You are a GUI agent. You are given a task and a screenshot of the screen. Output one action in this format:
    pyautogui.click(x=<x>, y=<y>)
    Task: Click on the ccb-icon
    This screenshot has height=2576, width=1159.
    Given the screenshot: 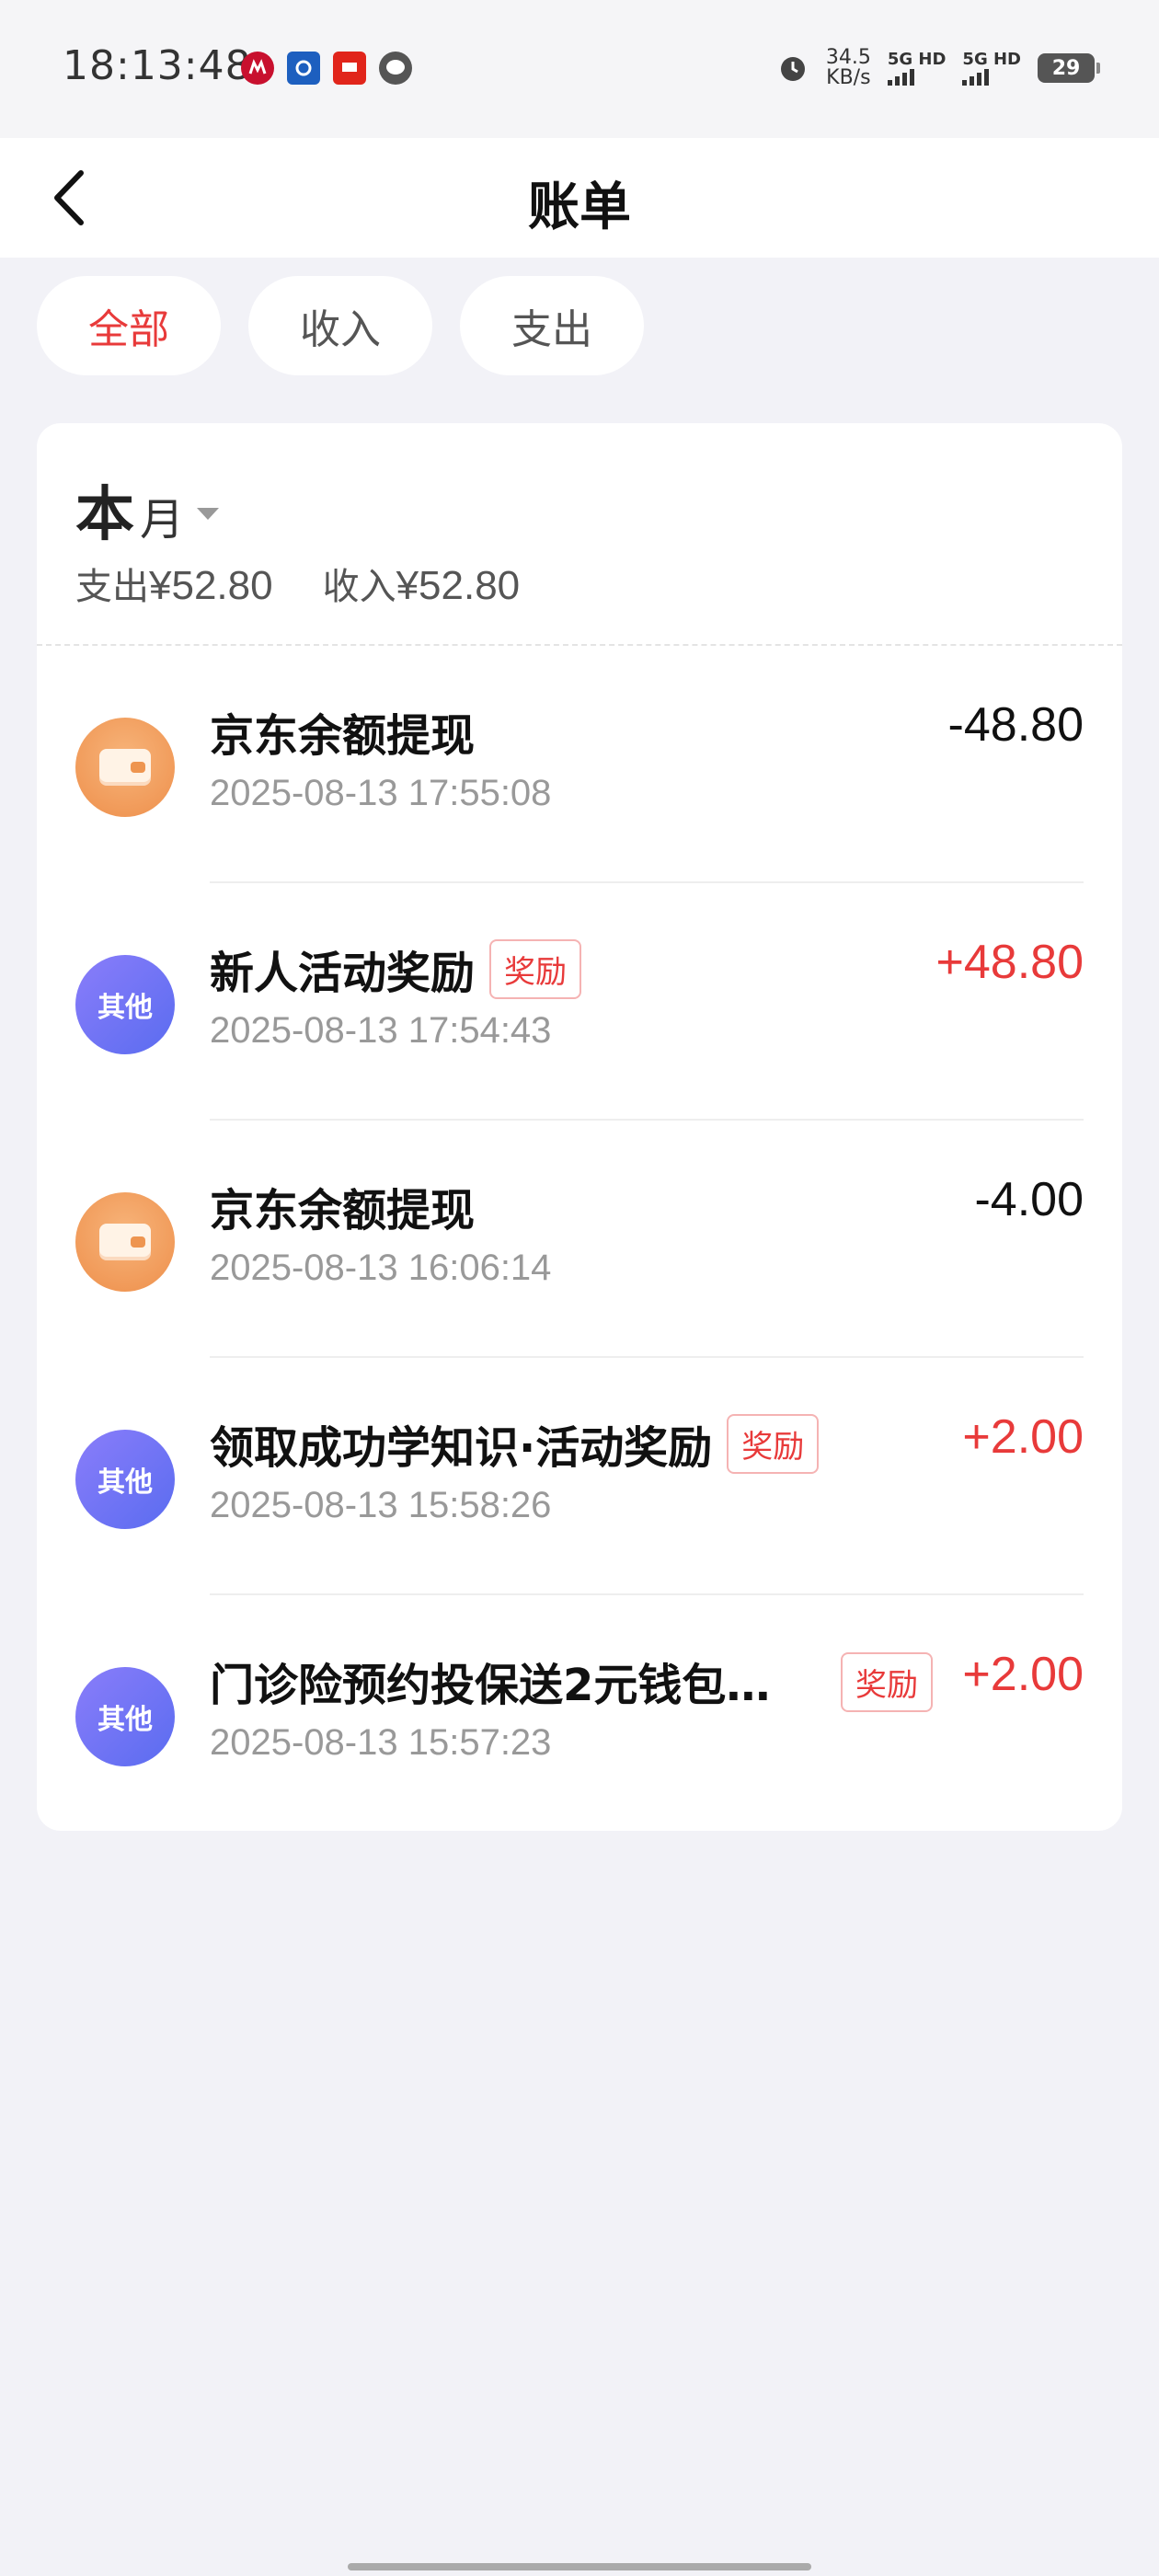 What is the action you would take?
    pyautogui.click(x=303, y=68)
    